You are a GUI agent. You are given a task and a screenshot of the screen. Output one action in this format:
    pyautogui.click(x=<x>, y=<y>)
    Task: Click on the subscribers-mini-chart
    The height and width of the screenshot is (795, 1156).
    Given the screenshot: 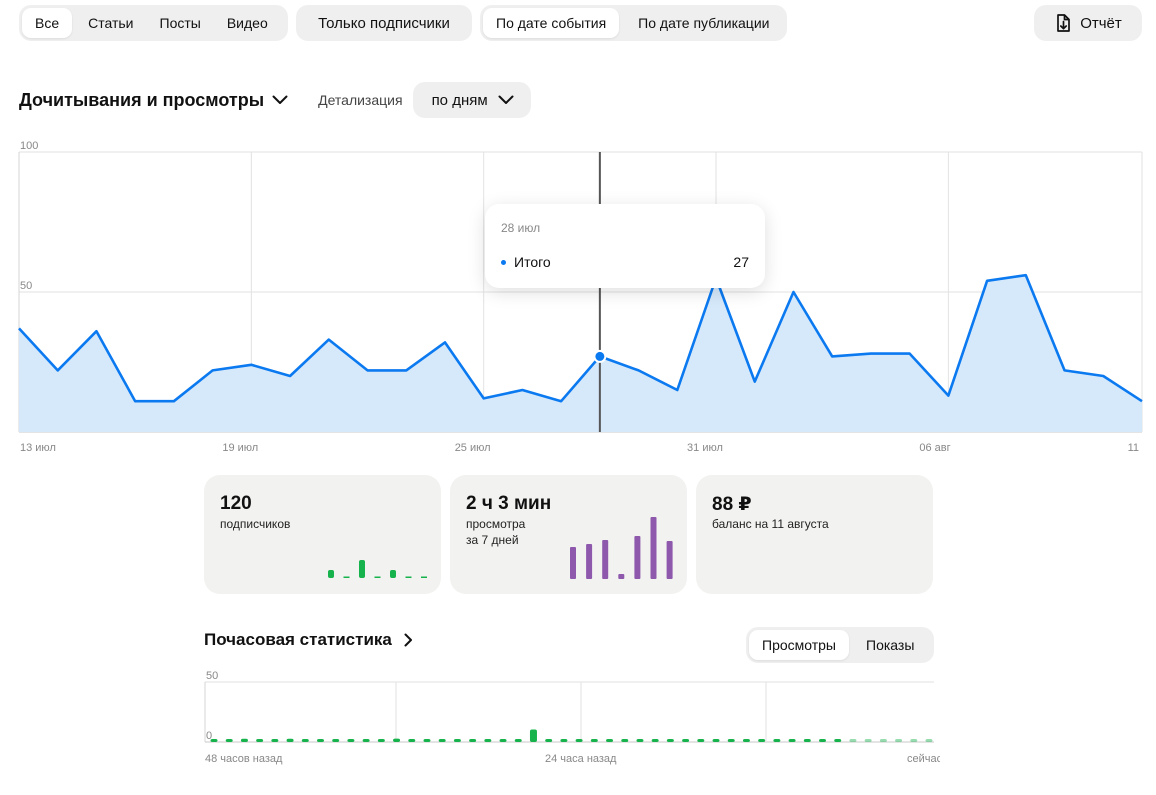 What is the action you would take?
    pyautogui.click(x=377, y=569)
    